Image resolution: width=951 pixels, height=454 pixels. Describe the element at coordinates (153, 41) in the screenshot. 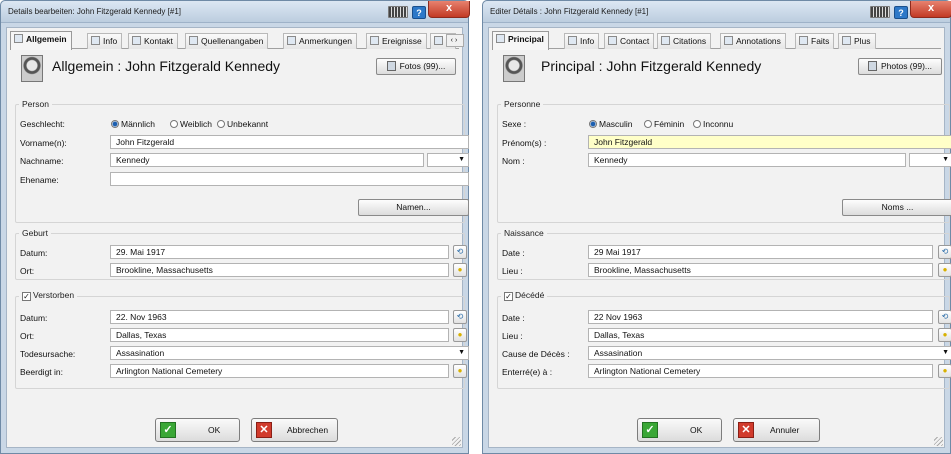

I see `tab-kontakt: Kontakt` at that location.